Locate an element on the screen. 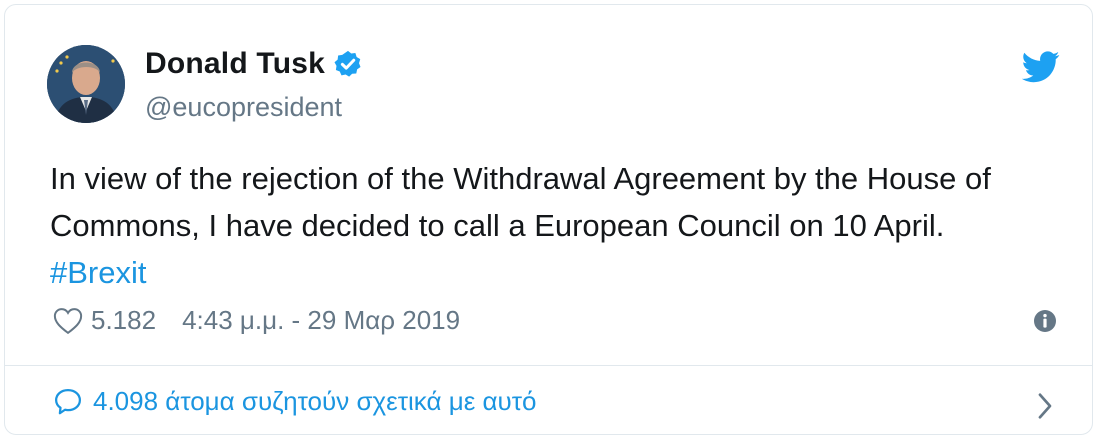  tweet-meta: 5.182 4:43 μ.μ. - 29 Μαρ 2019 is located at coordinates (256, 320).